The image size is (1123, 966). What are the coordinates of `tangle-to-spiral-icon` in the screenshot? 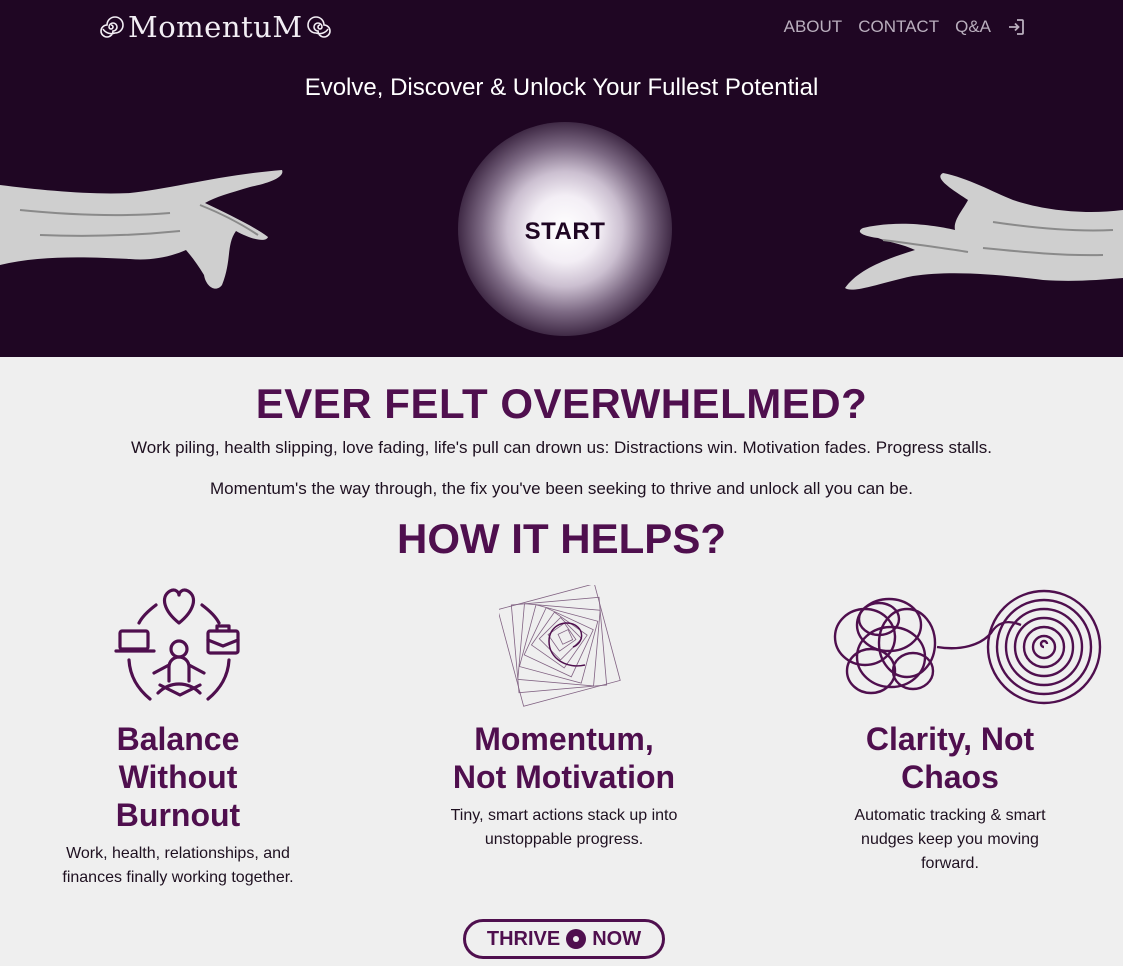 It's located at (967, 647).